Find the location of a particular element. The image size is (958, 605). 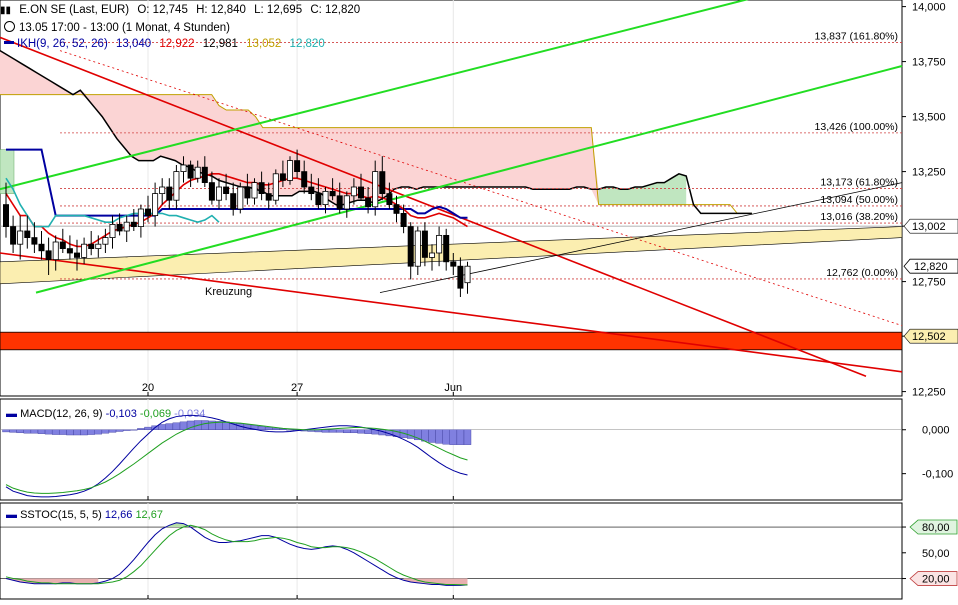

stoch-y-tick-label: 20,00 is located at coordinates (936, 580).